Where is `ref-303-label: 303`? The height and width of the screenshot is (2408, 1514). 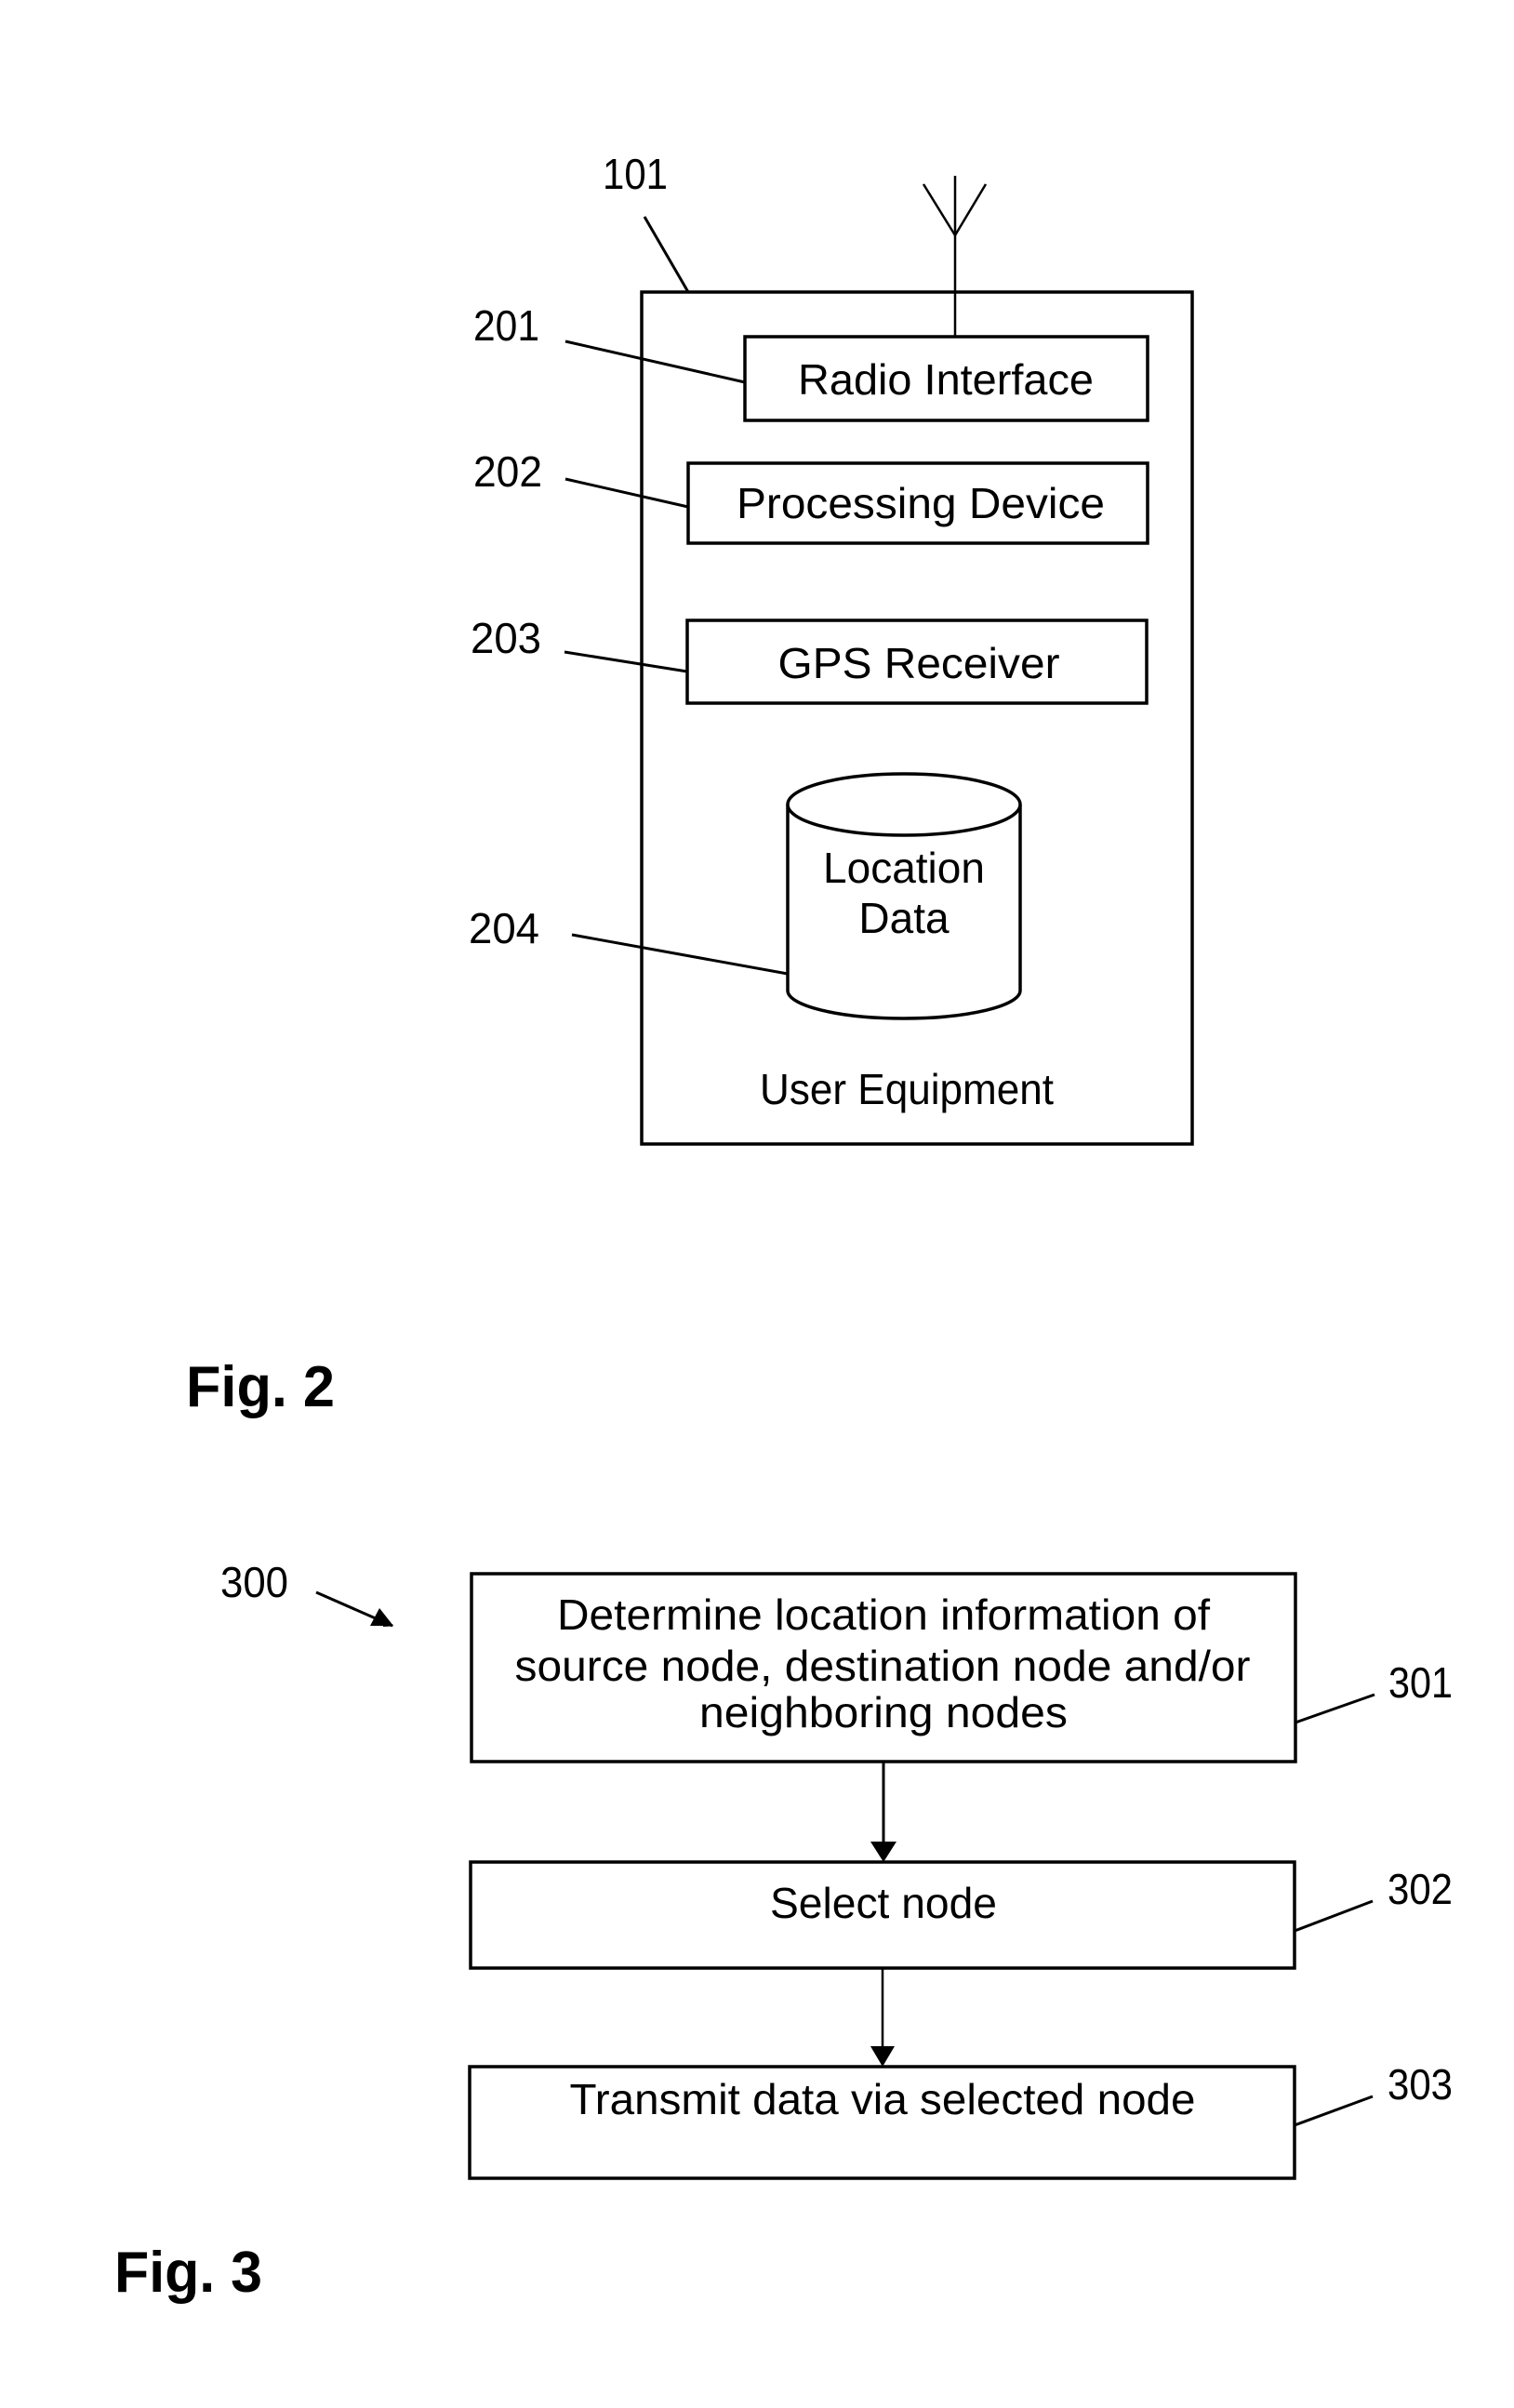 ref-303-label: 303 is located at coordinates (1420, 2084).